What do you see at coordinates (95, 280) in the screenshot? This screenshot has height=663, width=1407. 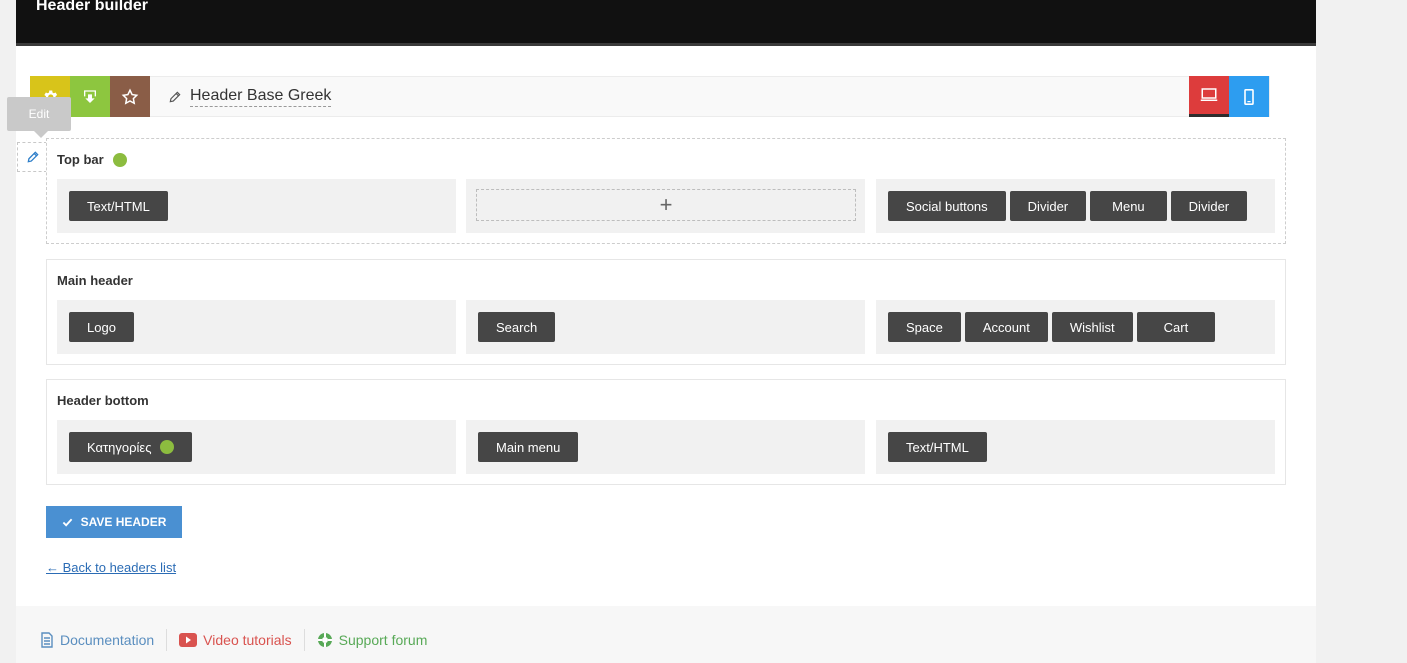 I see `row-title: Main header` at bounding box center [95, 280].